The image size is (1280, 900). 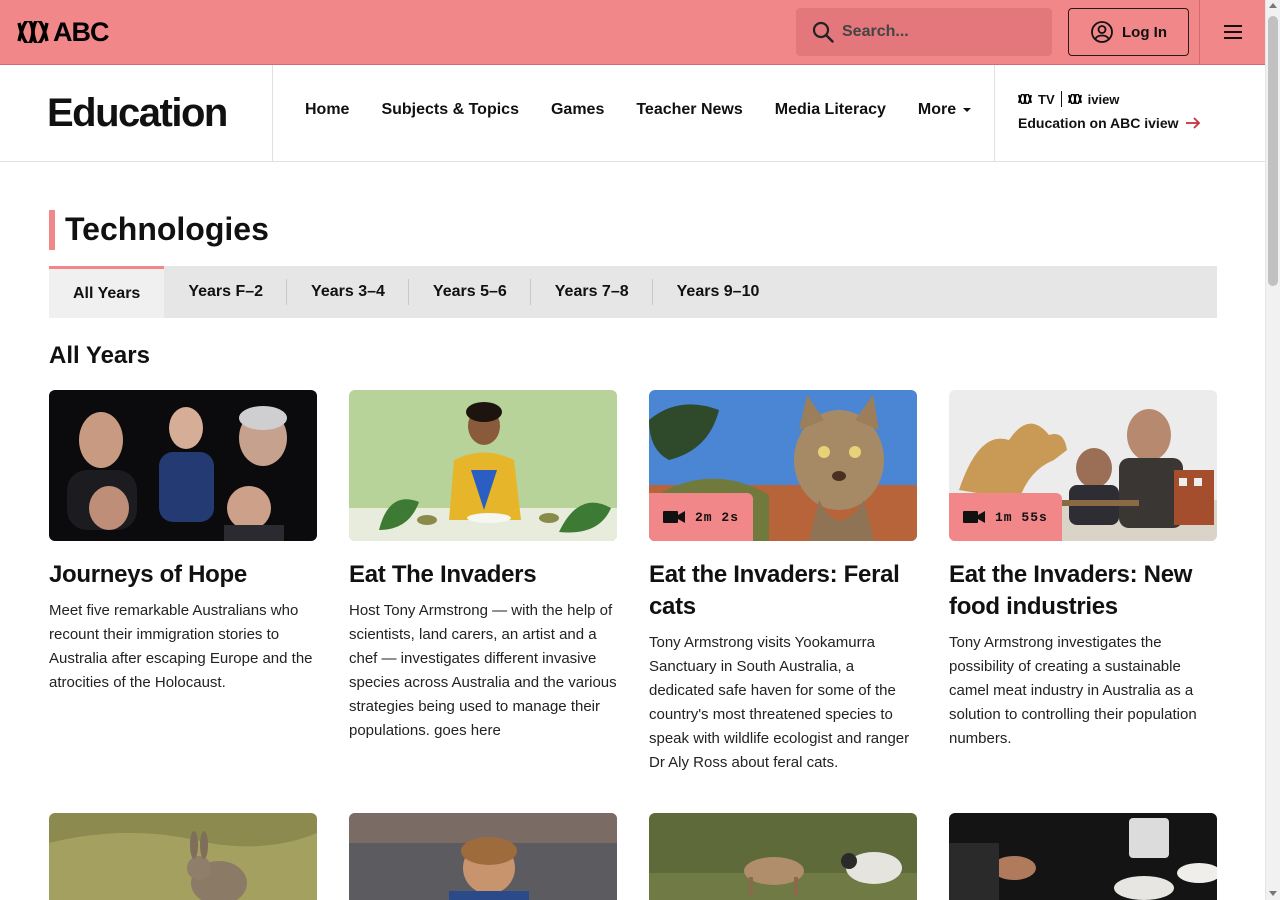 What do you see at coordinates (327, 110) in the screenshot?
I see `nav-home: Home` at bounding box center [327, 110].